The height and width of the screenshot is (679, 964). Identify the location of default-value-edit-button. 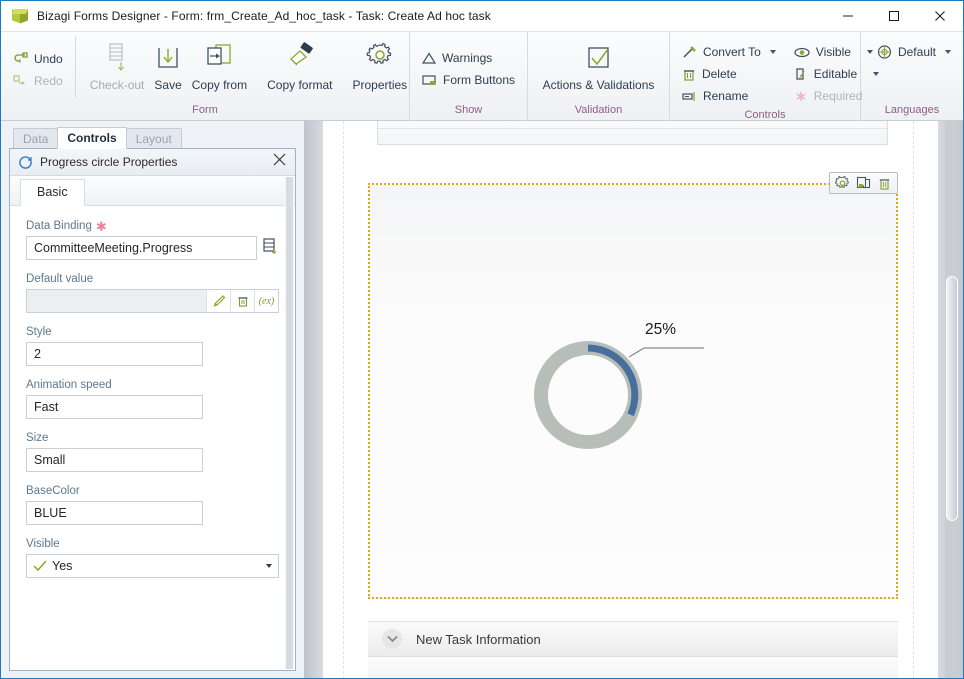
(218, 301).